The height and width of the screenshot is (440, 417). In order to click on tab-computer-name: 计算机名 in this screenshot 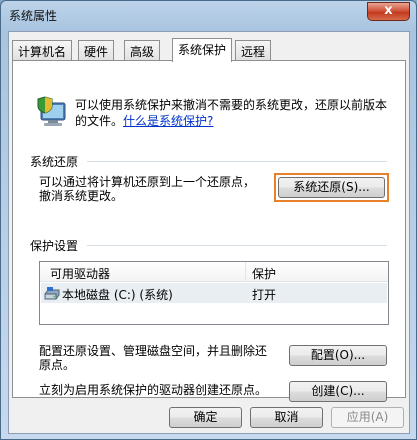, I will do `click(42, 50)`.